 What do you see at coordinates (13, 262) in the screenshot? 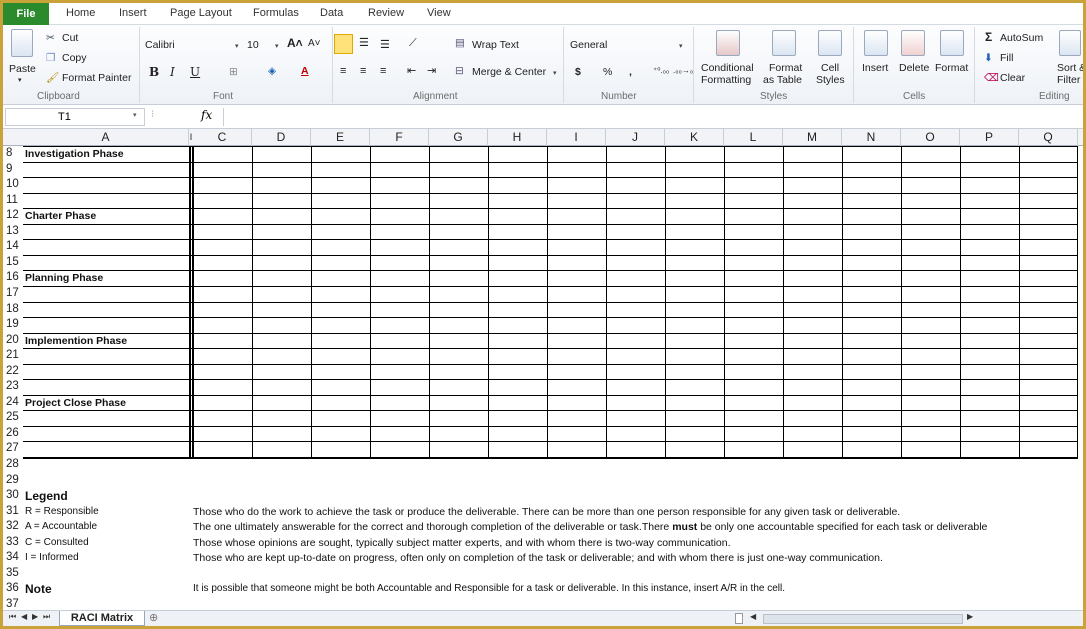
I see `row-header-15: 15` at bounding box center [13, 262].